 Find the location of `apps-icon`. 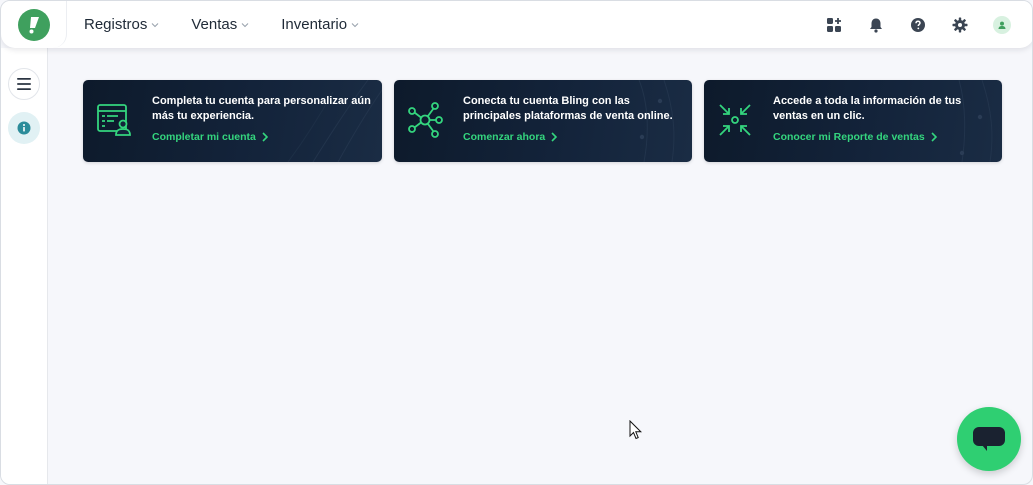

apps-icon is located at coordinates (834, 25).